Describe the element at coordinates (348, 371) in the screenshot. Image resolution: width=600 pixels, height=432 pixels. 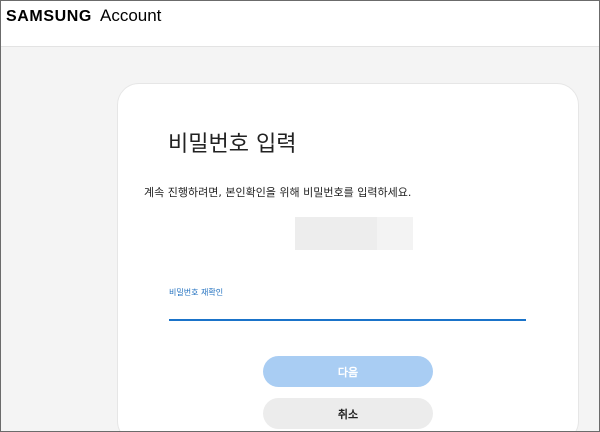
I see `next-button: 다음` at that location.